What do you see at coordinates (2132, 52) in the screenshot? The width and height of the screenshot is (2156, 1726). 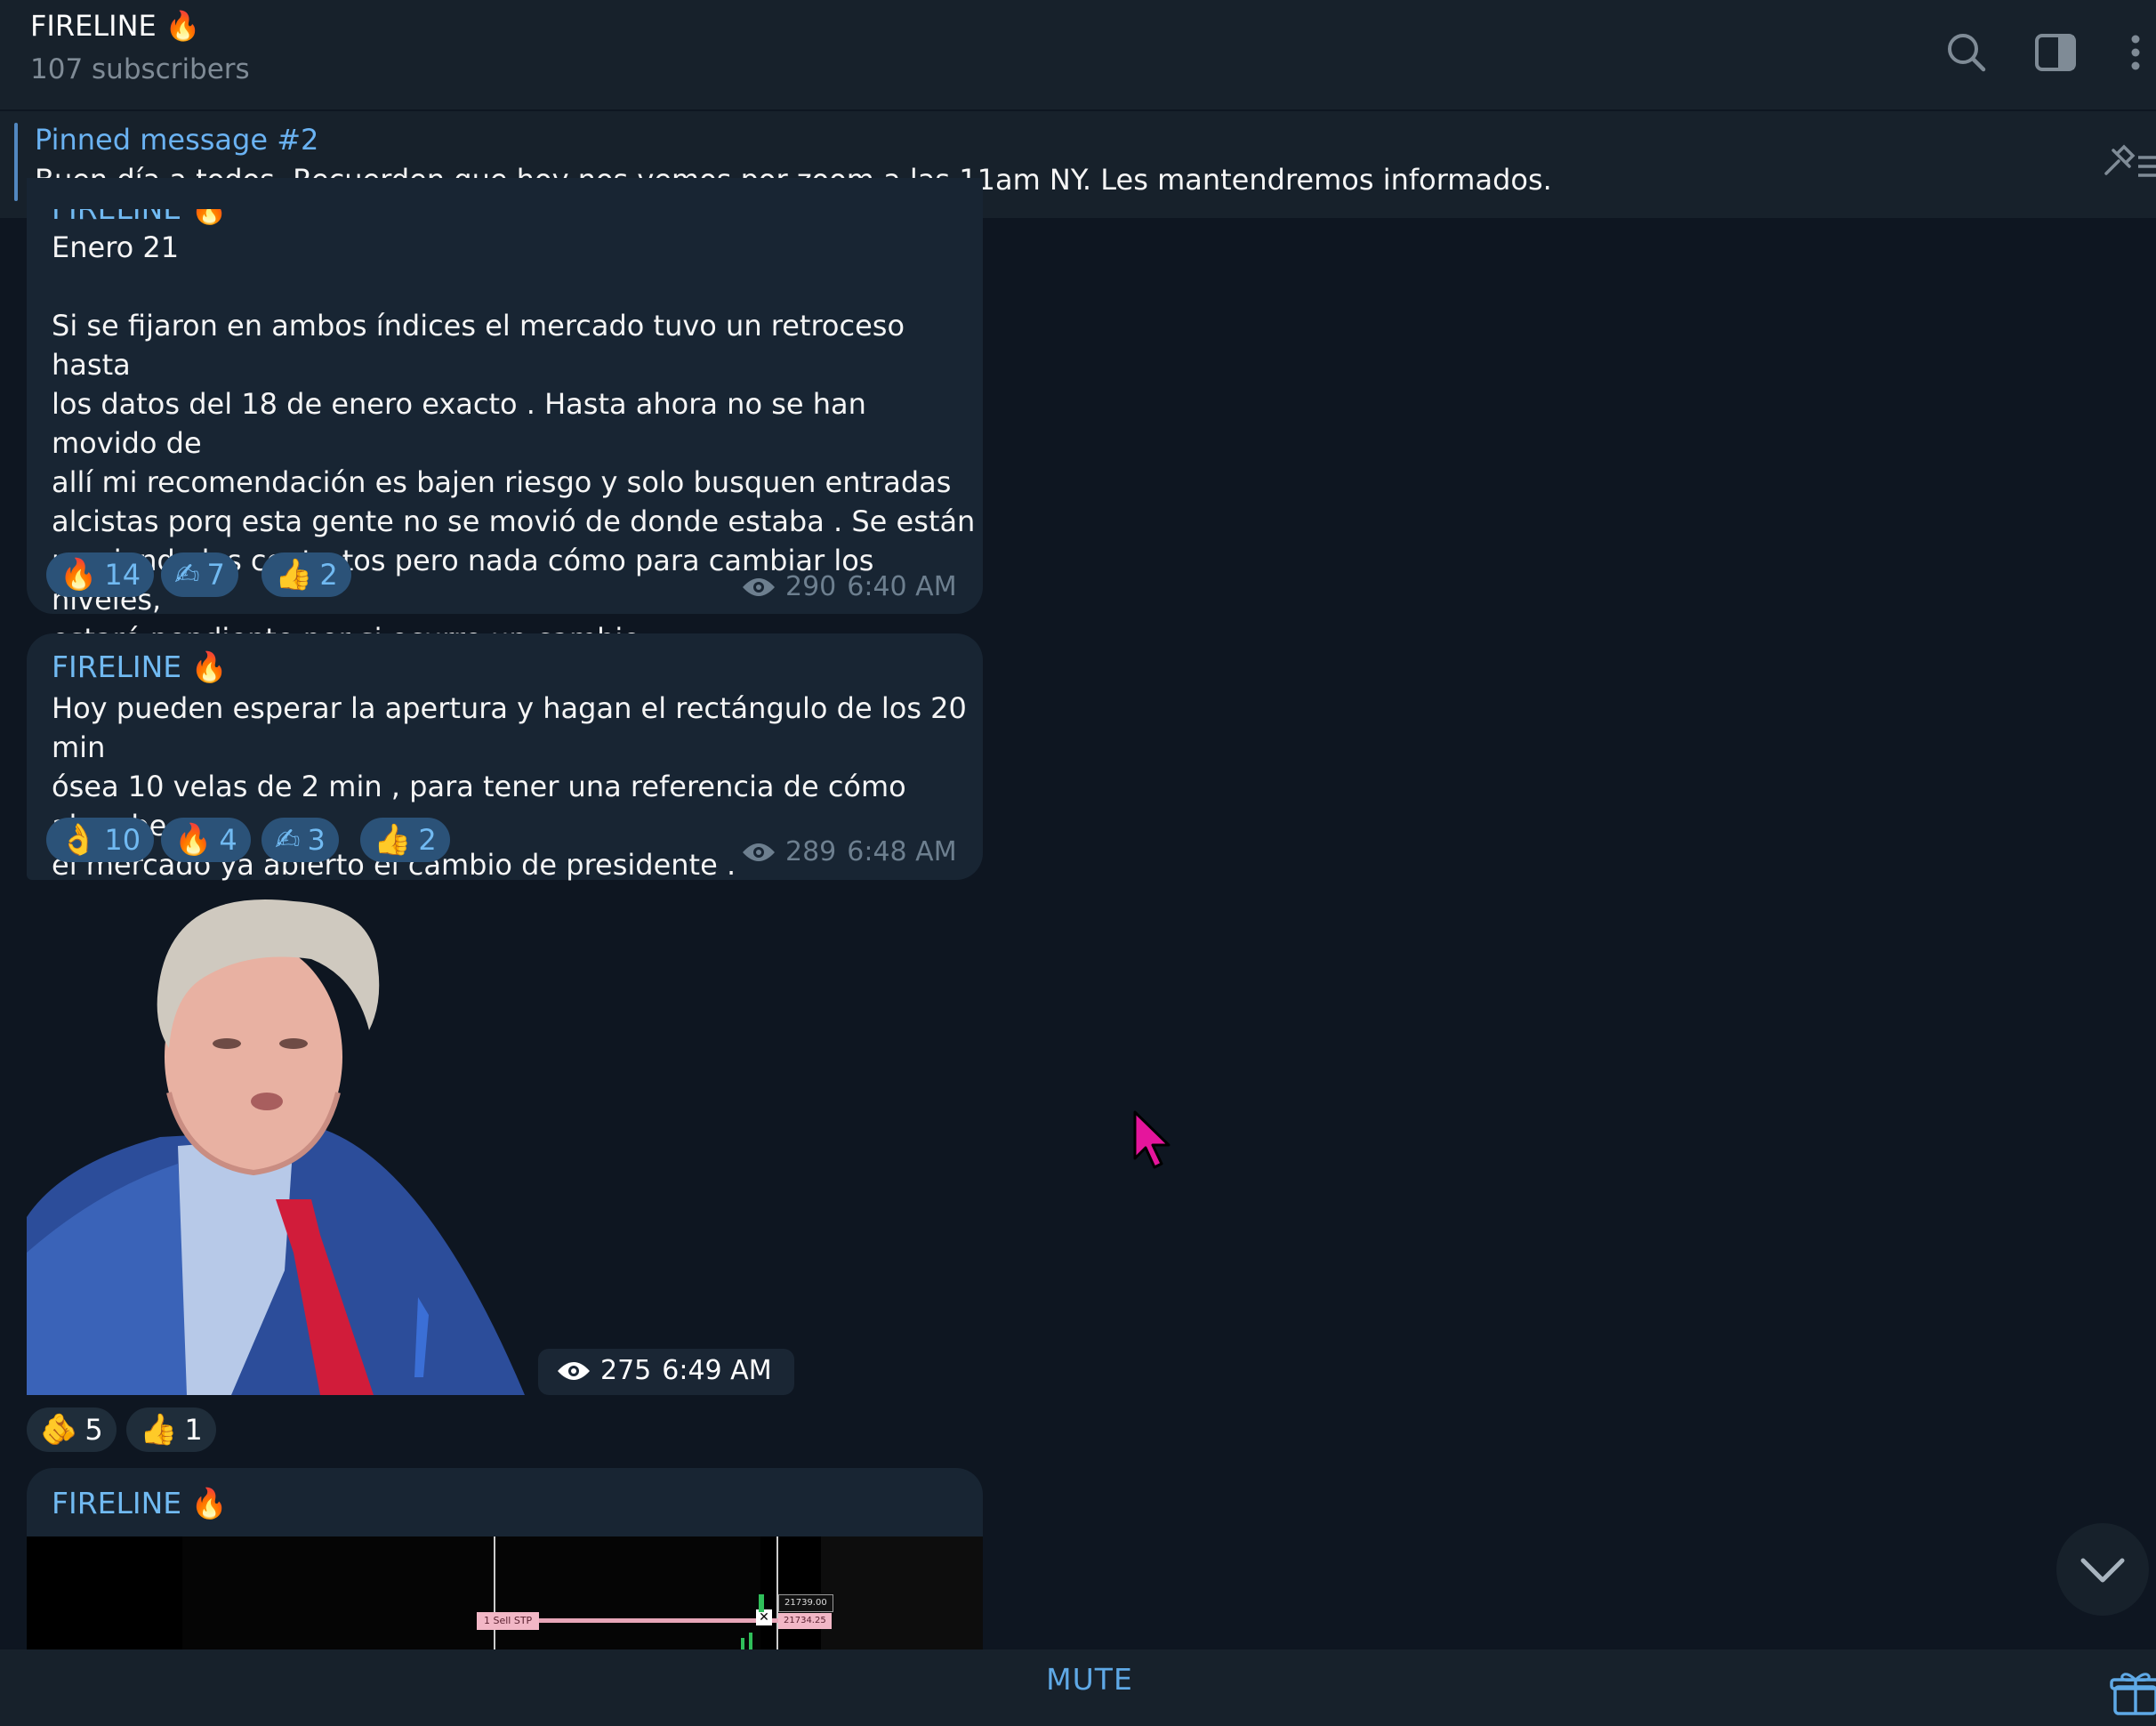 I see `more-vertical-icon` at bounding box center [2132, 52].